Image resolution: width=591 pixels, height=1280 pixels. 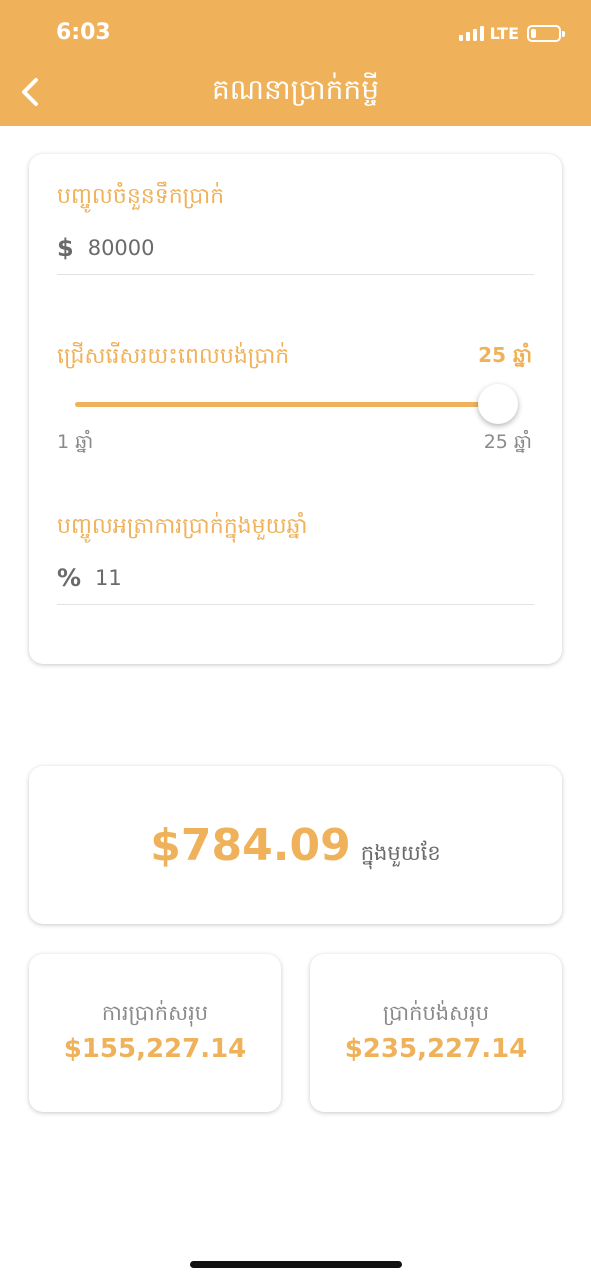 What do you see at coordinates (121, 248) in the screenshot?
I see `amount-input: 80000` at bounding box center [121, 248].